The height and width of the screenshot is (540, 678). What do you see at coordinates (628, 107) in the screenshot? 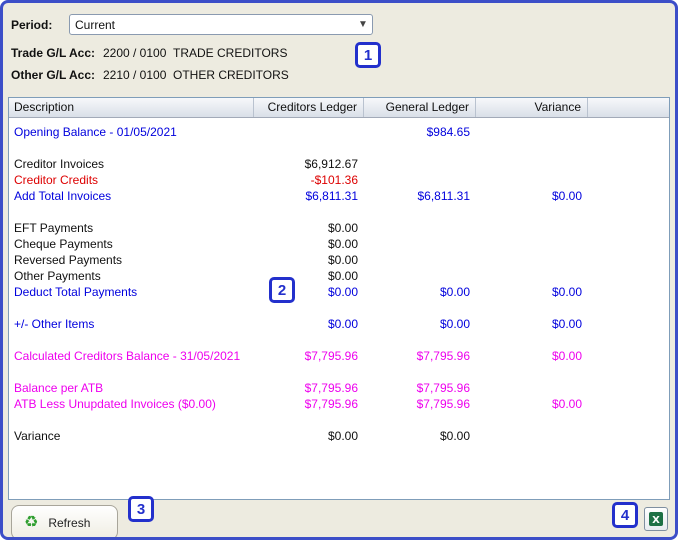
I see `column-header-filler` at bounding box center [628, 107].